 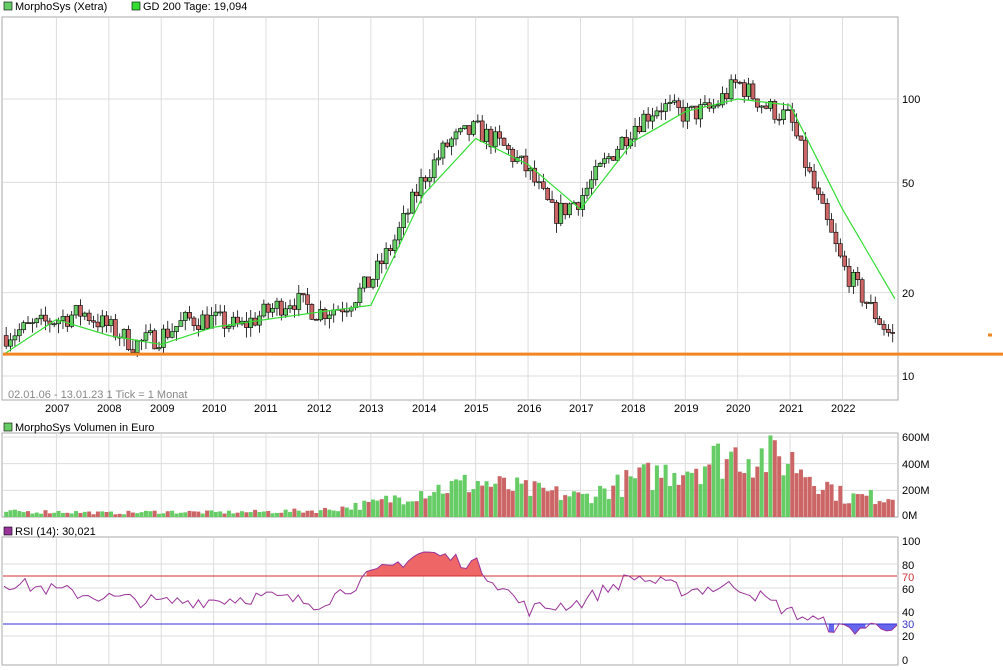 What do you see at coordinates (843, 409) in the screenshot?
I see `x-tick-2022: 2022` at bounding box center [843, 409].